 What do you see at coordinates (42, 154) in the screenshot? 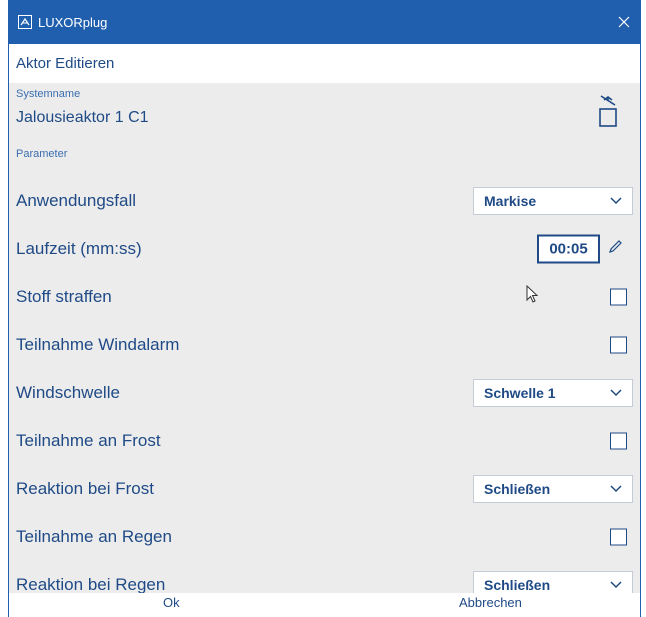
I see `parameter-section-label: Parameter` at bounding box center [42, 154].